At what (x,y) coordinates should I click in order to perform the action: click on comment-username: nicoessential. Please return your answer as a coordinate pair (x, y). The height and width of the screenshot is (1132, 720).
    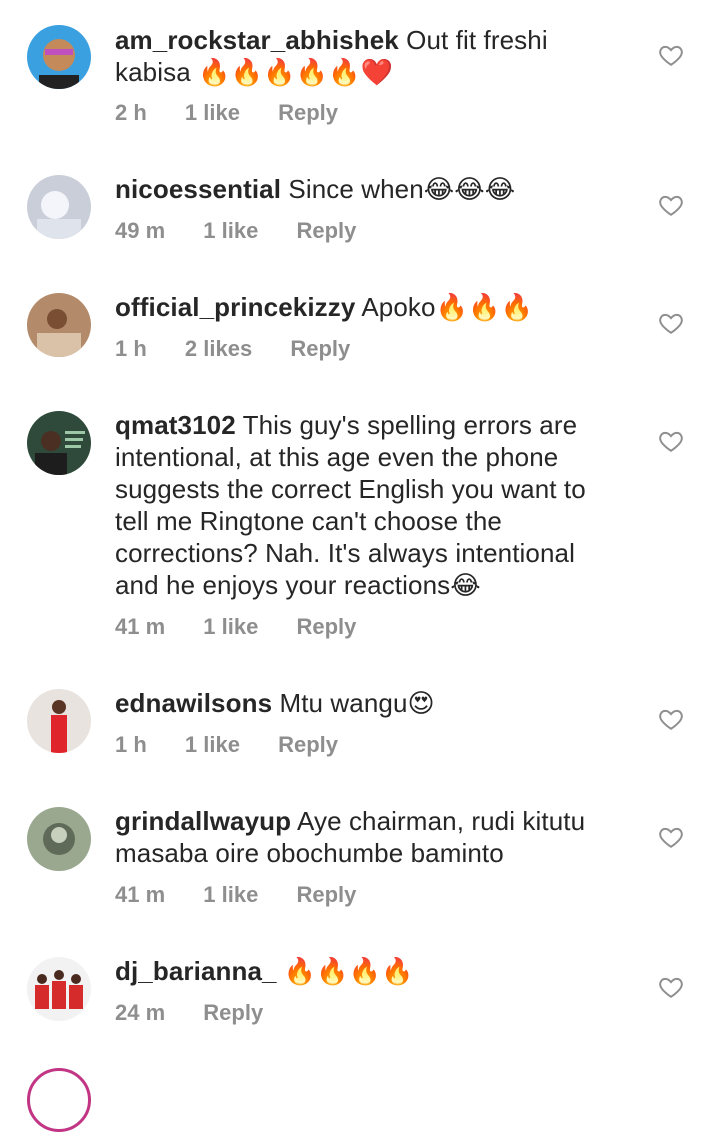
    Looking at the image, I should click on (198, 189).